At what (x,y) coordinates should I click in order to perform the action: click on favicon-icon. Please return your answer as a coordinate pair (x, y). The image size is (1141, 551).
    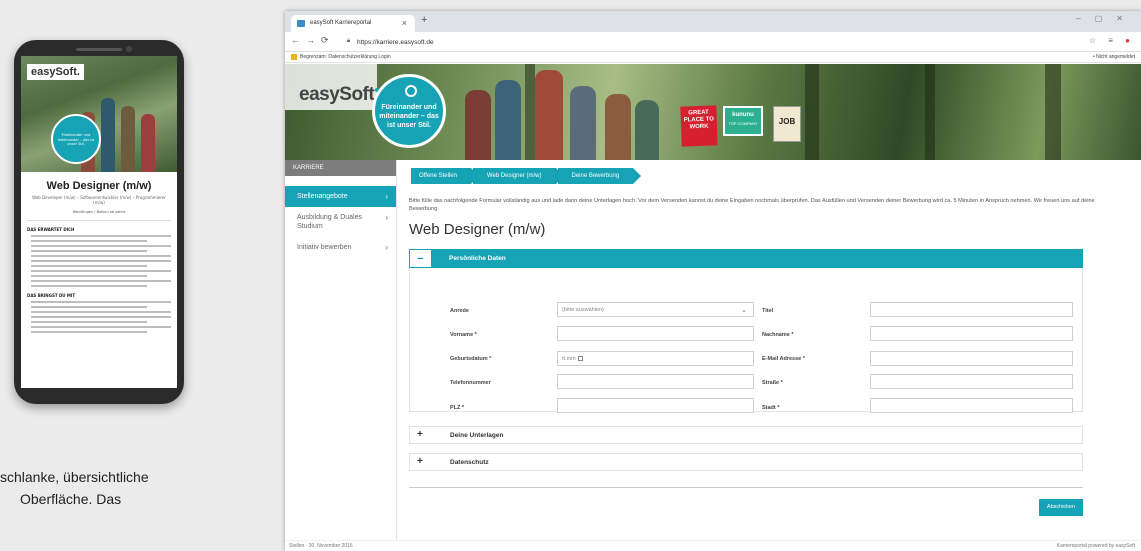
    Looking at the image, I should click on (301, 23).